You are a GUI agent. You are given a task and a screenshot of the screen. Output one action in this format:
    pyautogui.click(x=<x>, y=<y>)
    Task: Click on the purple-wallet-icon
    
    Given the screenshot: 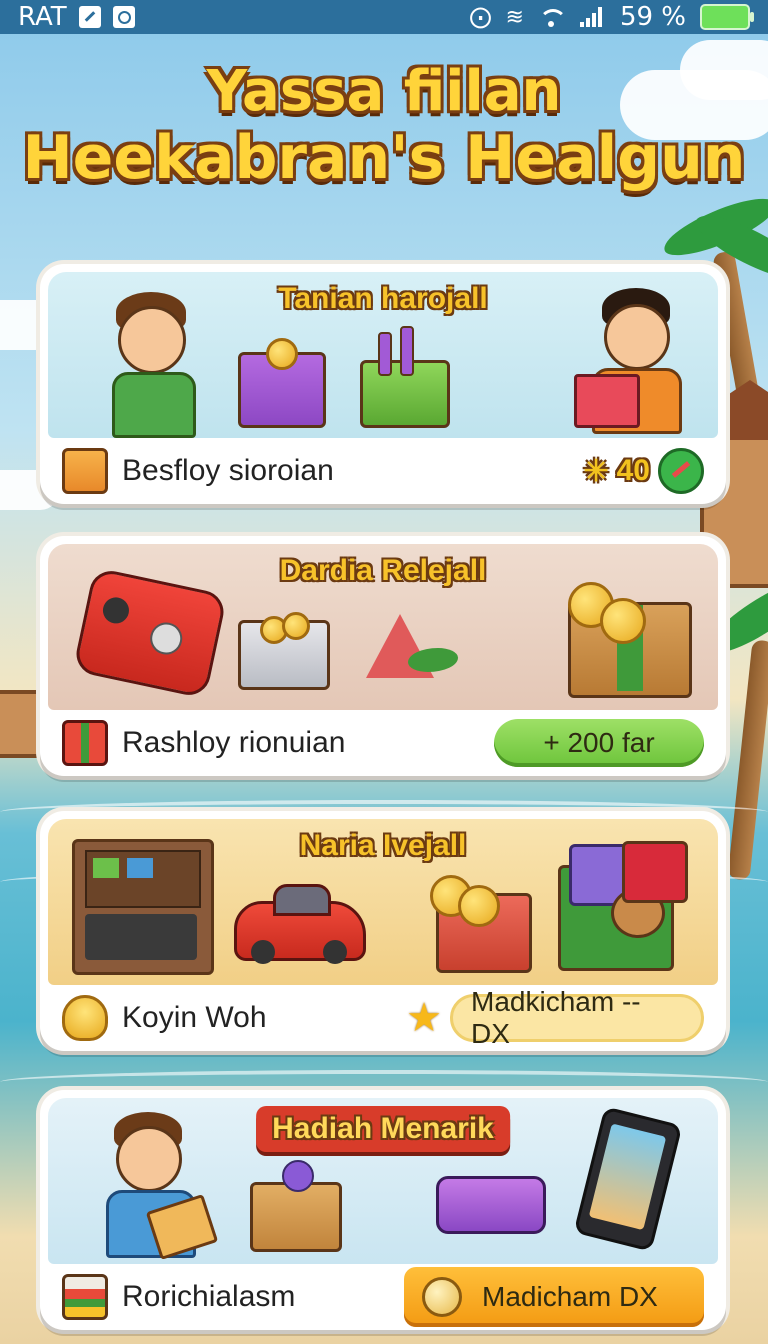 What is the action you would take?
    pyautogui.click(x=491, y=1205)
    